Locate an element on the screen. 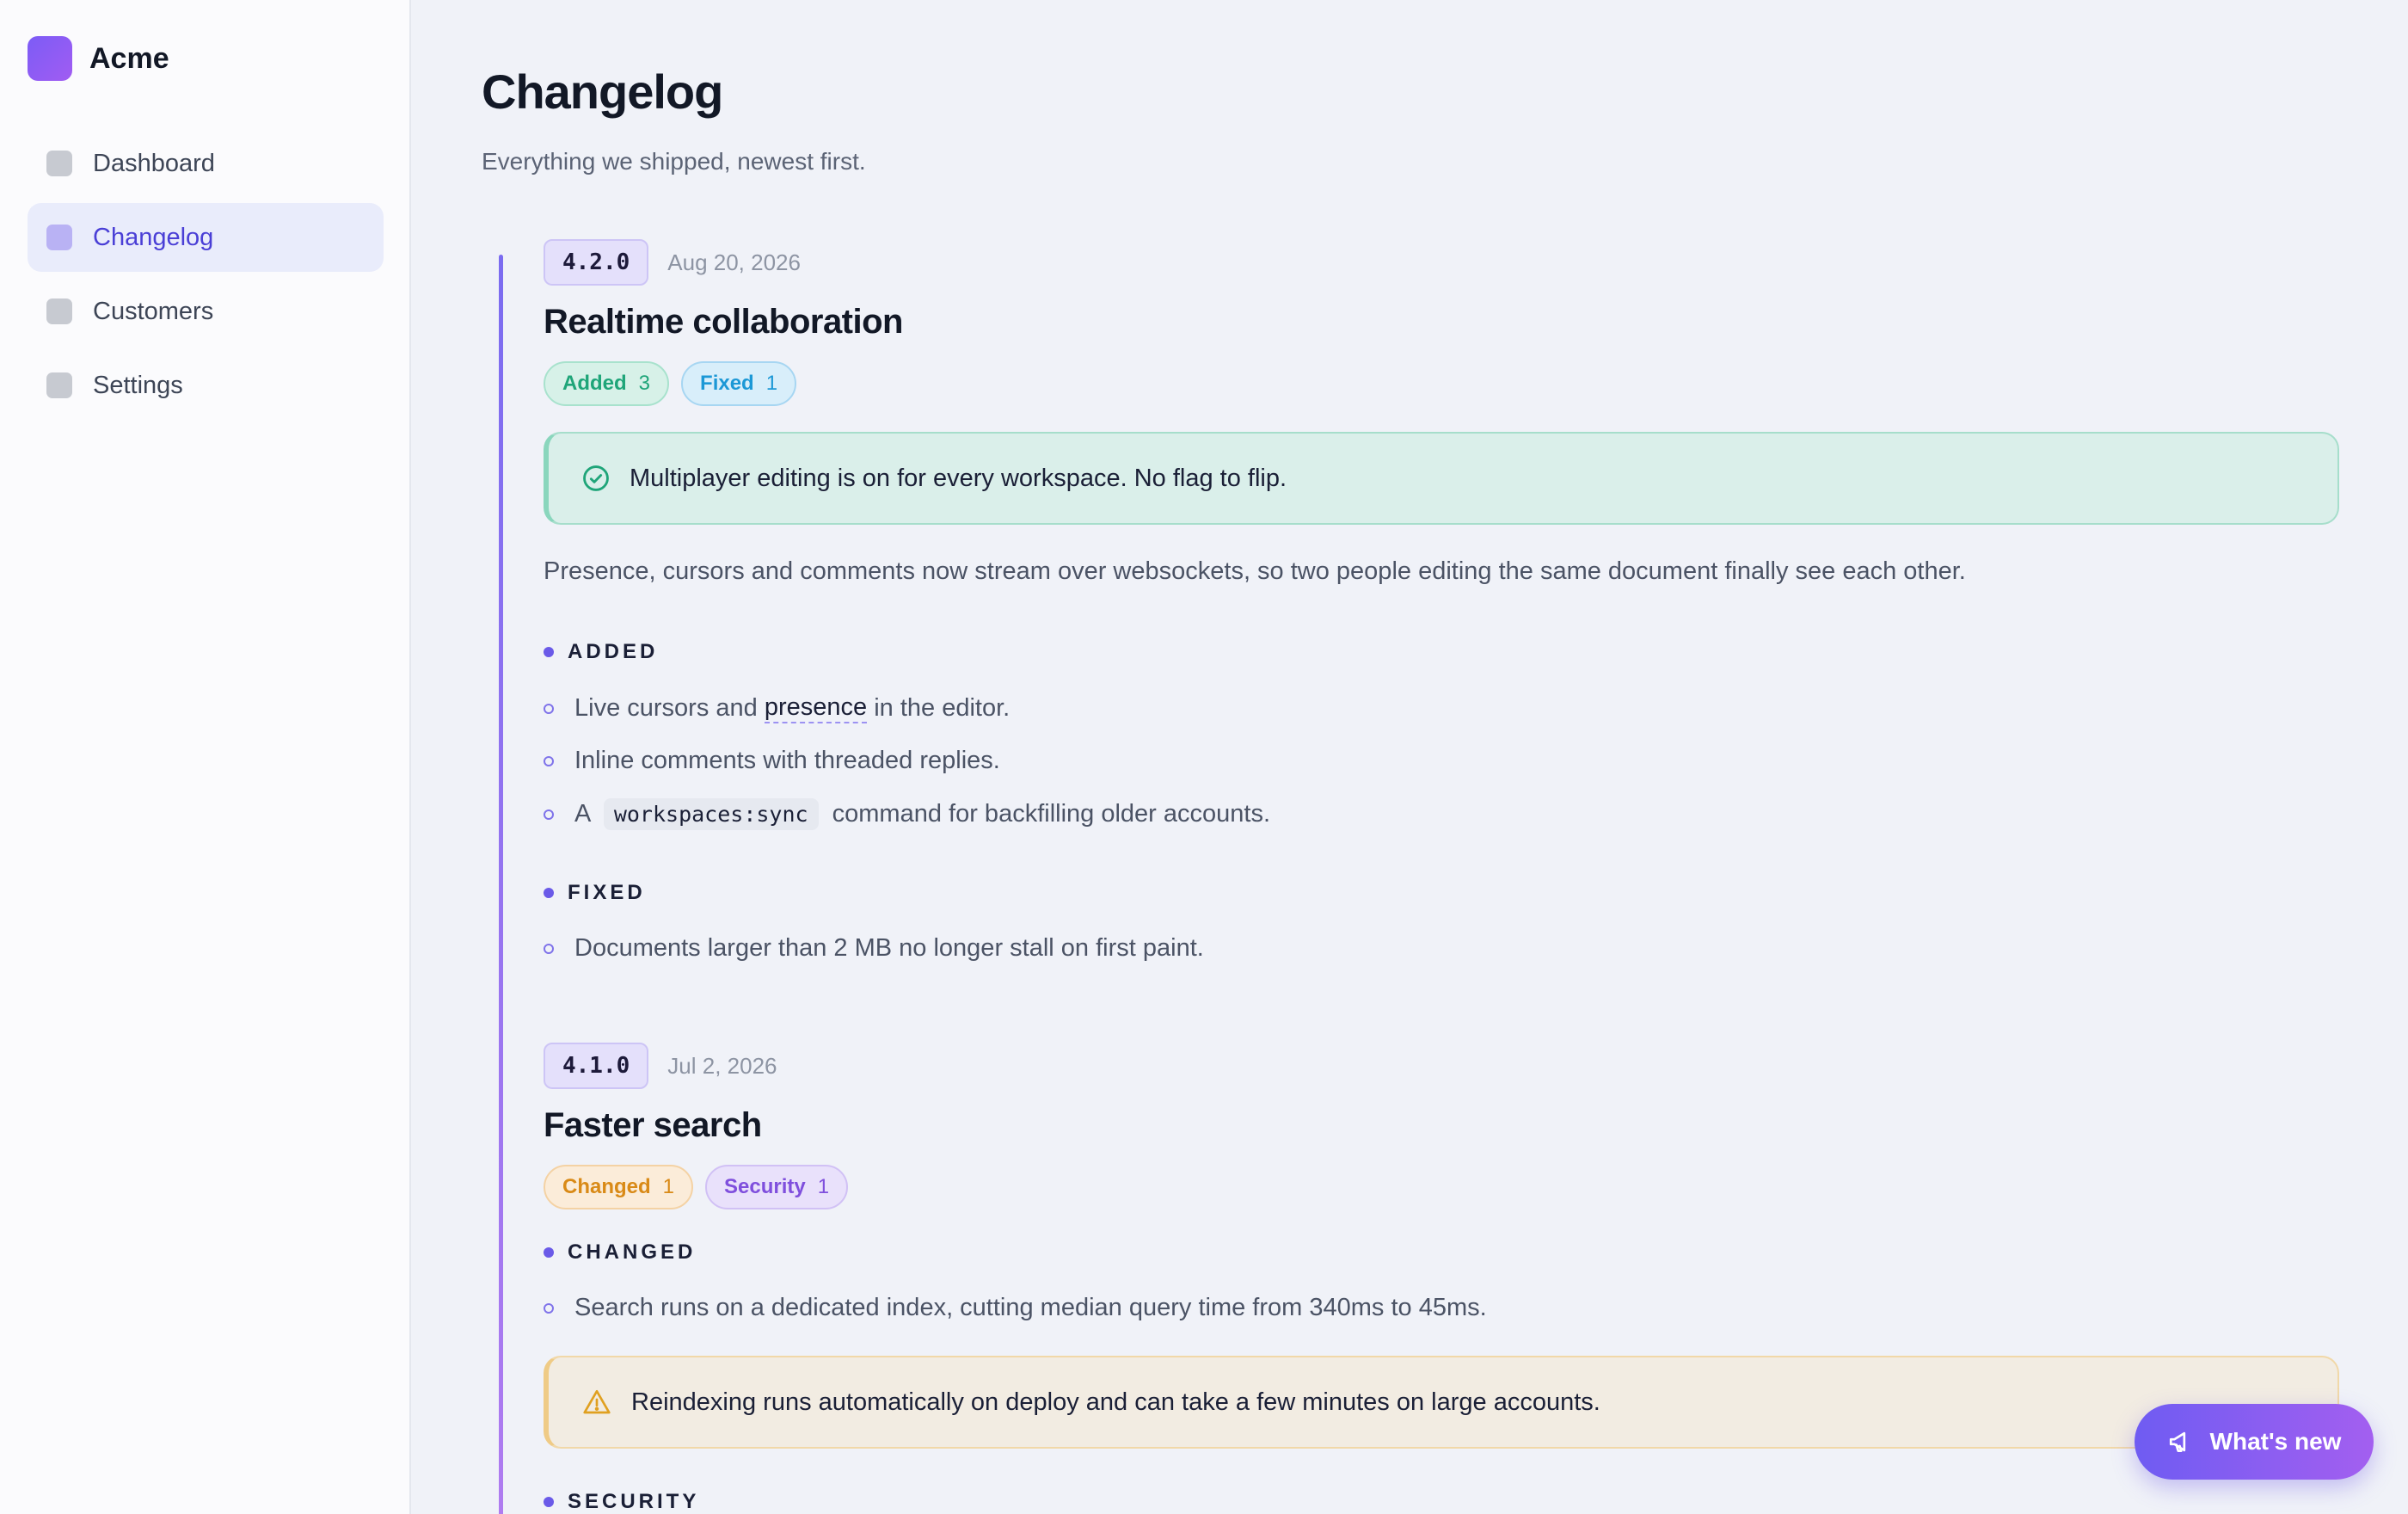  release-meta: 4.2.0 Aug 20, 2026 is located at coordinates (672, 262).